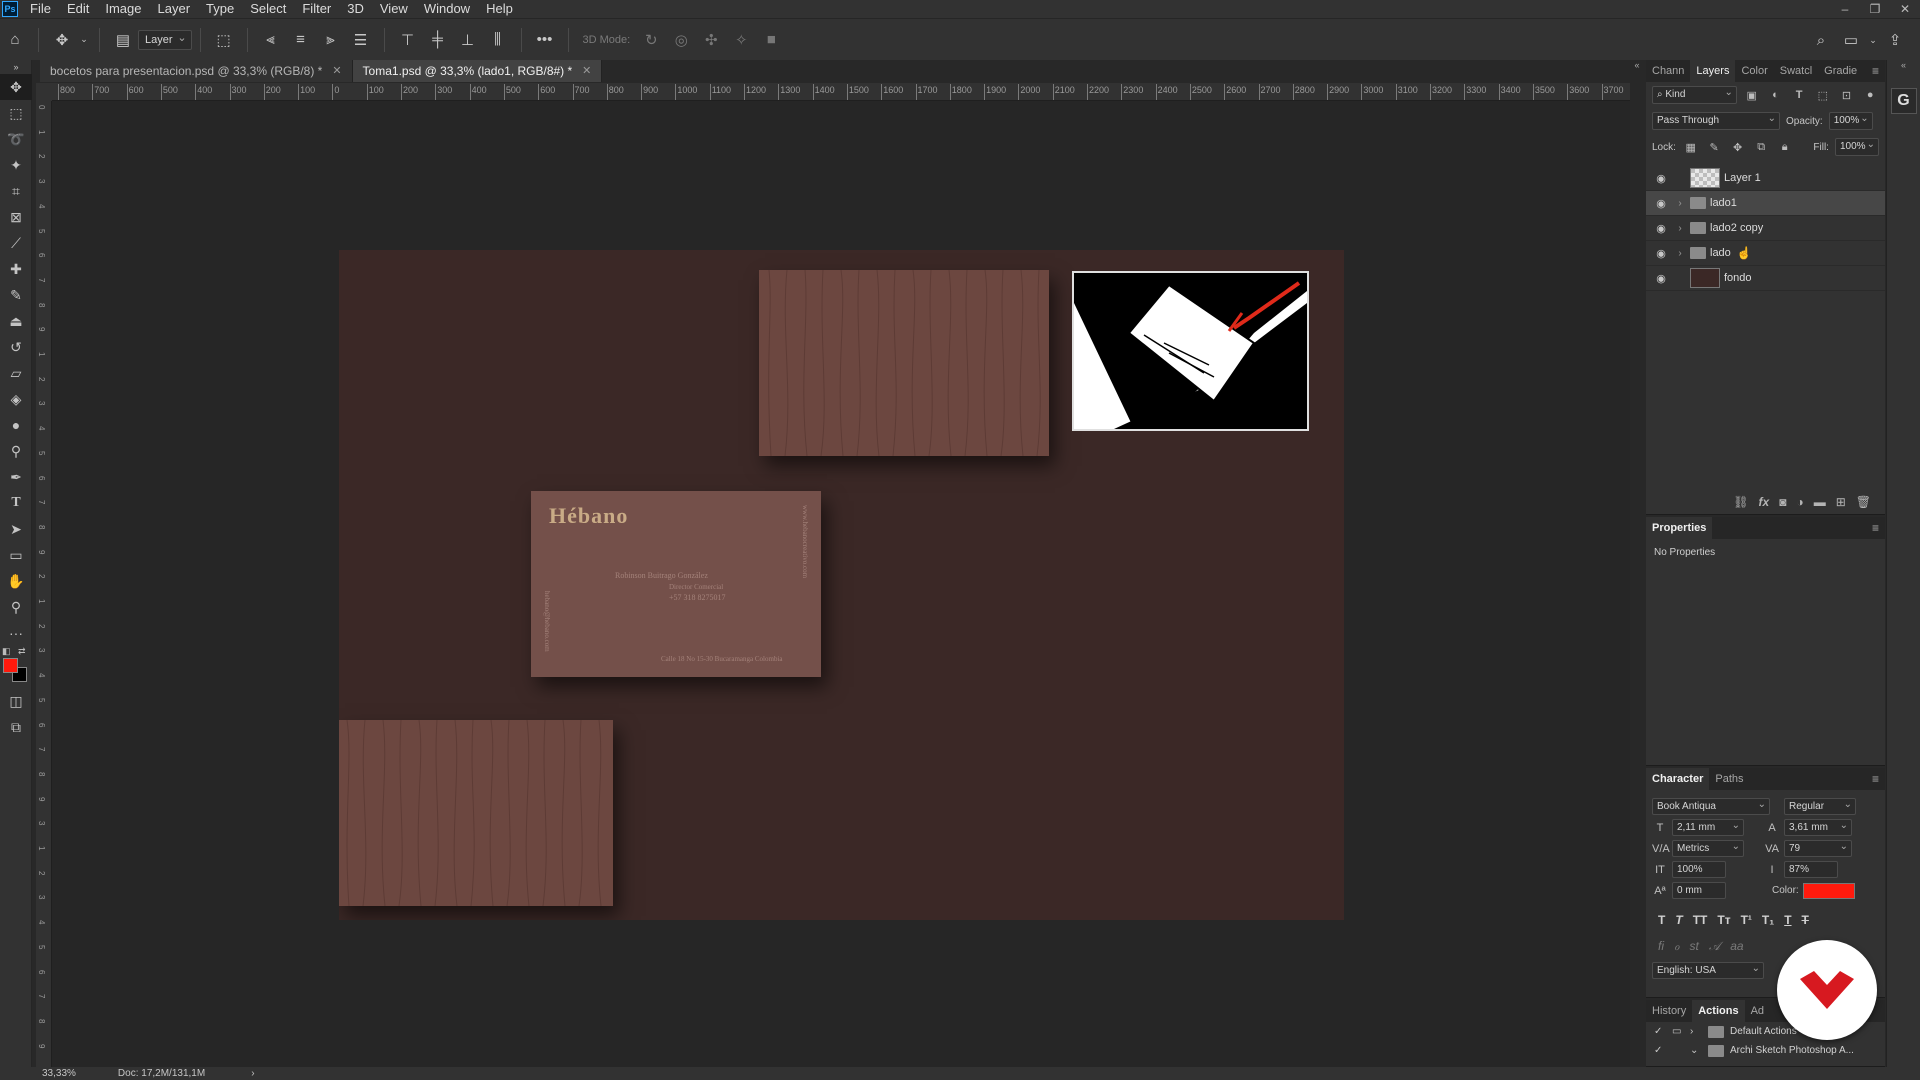 The image size is (1920, 1080). Describe the element at coordinates (1736, 946) in the screenshot. I see `titling-icon: aa` at that location.